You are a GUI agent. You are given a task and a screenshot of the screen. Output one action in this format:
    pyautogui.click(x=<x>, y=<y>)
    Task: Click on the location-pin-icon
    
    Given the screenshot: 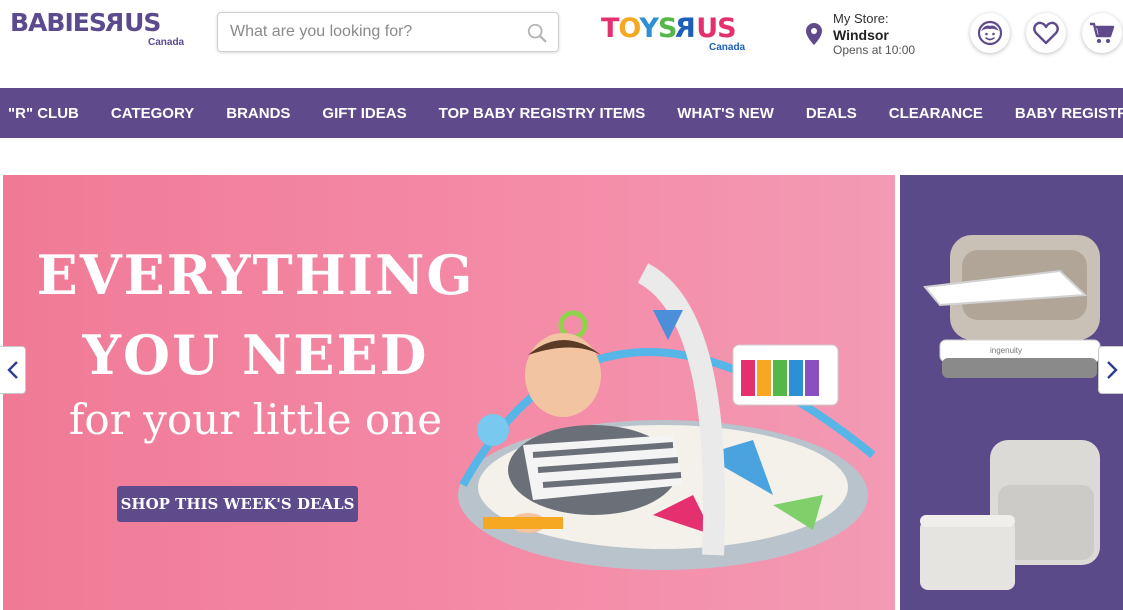 What is the action you would take?
    pyautogui.click(x=814, y=34)
    